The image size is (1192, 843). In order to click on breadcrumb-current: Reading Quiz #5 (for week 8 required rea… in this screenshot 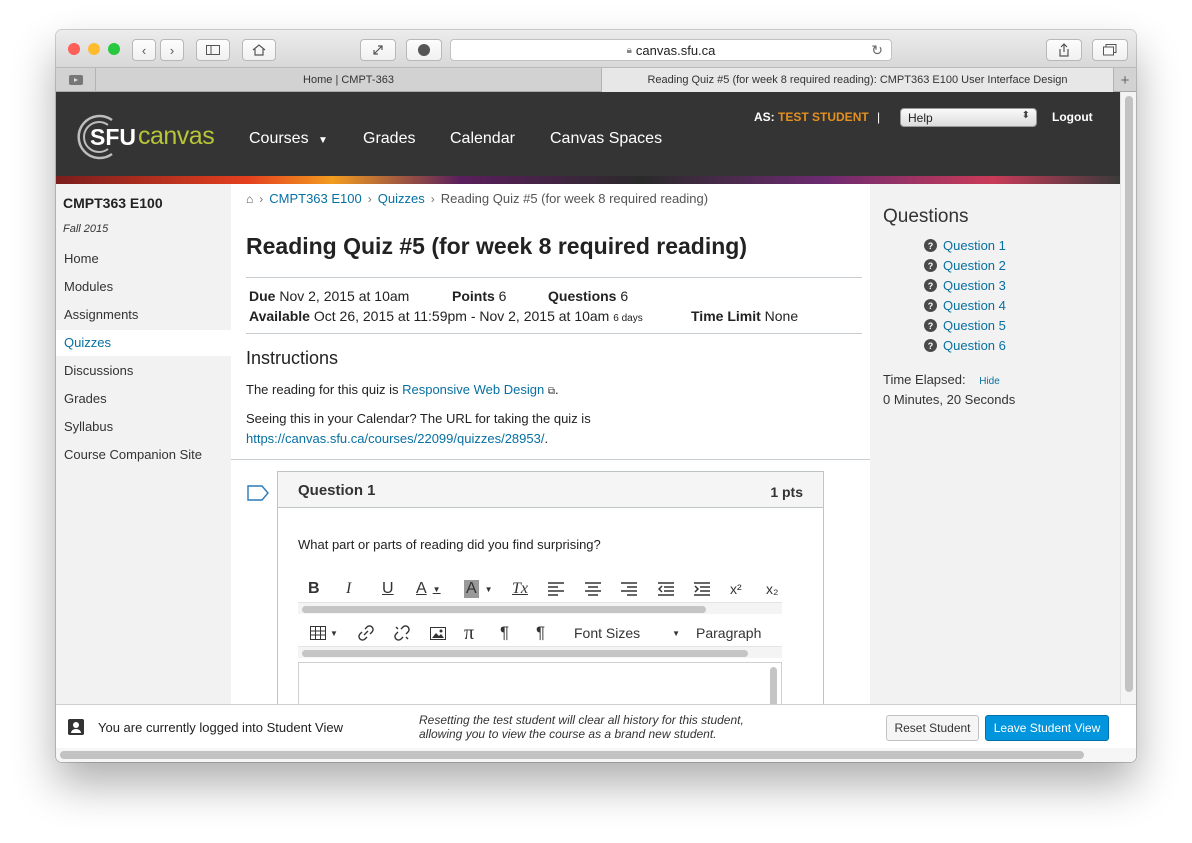, I will do `click(574, 198)`.